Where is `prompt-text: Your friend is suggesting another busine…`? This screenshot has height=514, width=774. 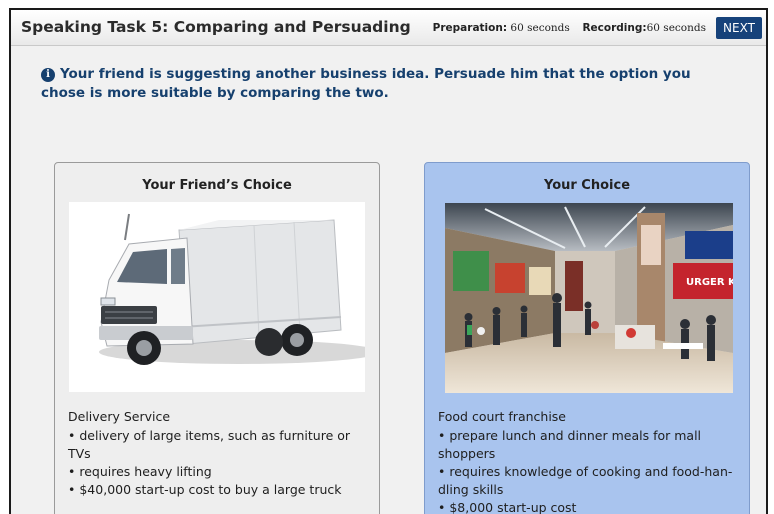
prompt-text: Your friend is suggesting another busine… is located at coordinates (366, 83).